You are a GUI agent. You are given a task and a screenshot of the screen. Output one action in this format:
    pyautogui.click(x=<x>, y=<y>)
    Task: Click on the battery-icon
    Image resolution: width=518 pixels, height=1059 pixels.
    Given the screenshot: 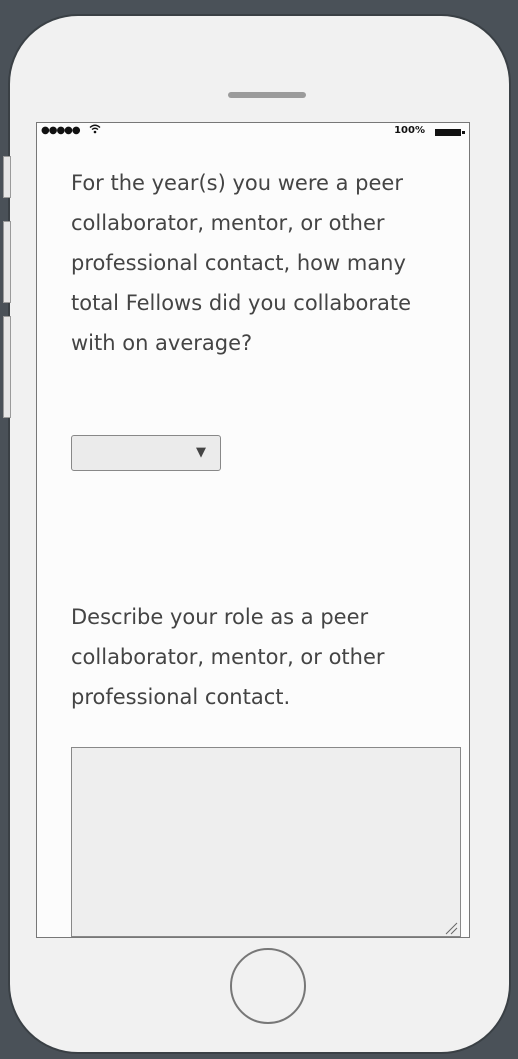 What is the action you would take?
    pyautogui.click(x=450, y=132)
    